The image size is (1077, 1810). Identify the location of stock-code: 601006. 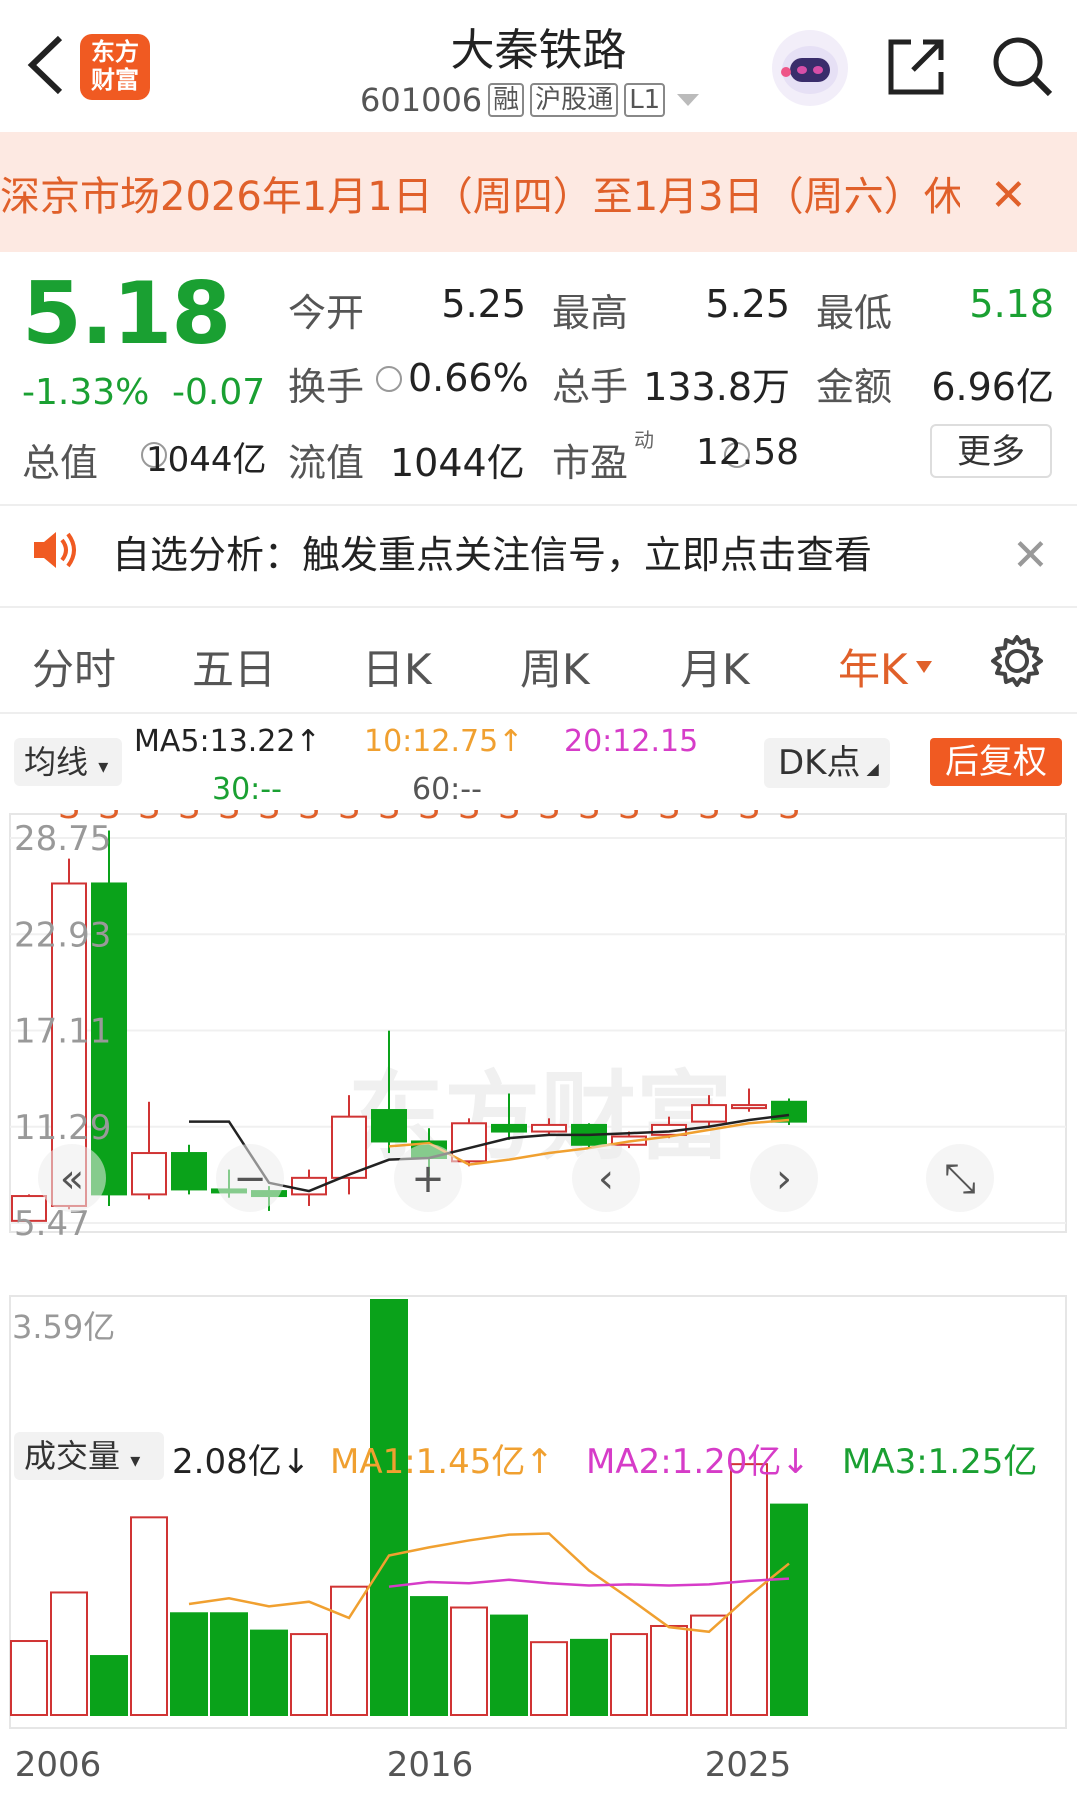
(421, 100).